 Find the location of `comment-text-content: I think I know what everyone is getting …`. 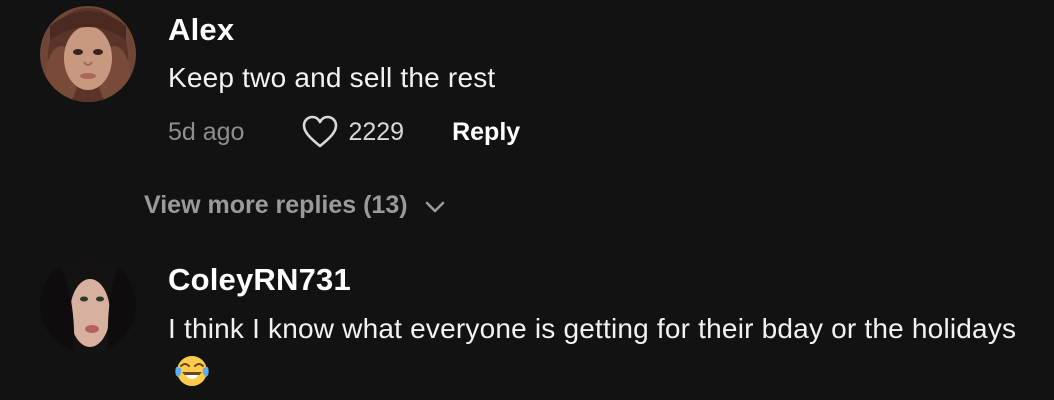

comment-text-content: I think I know what everyone is getting … is located at coordinates (592, 328).